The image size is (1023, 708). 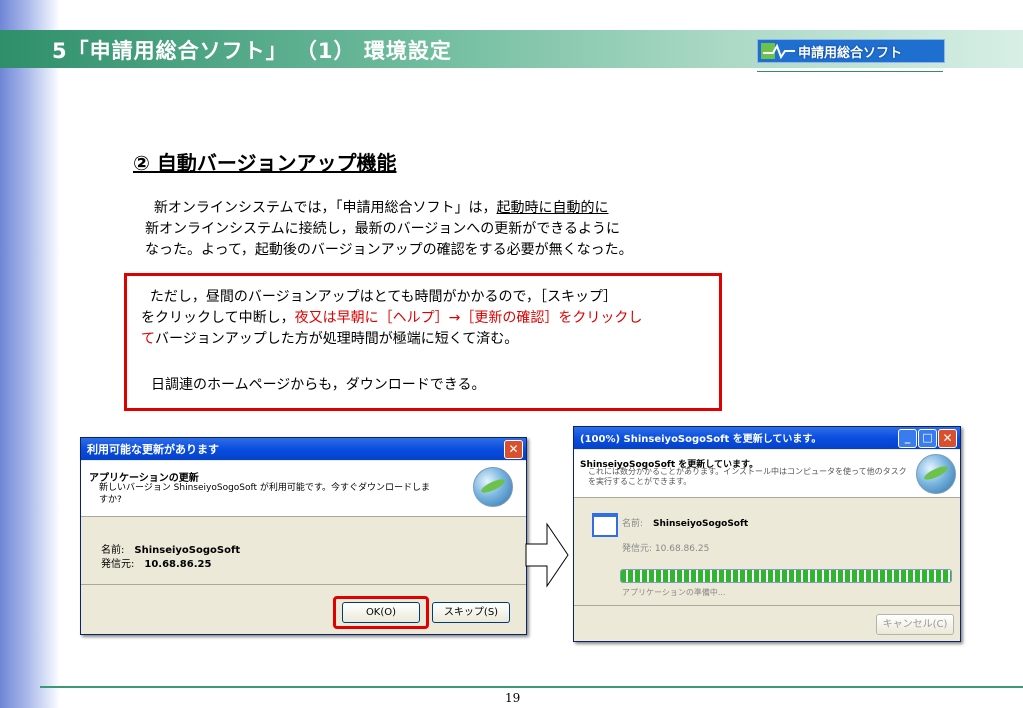 What do you see at coordinates (265, 163) in the screenshot?
I see `section-title: ② 自動バージョンアップ機能` at bounding box center [265, 163].